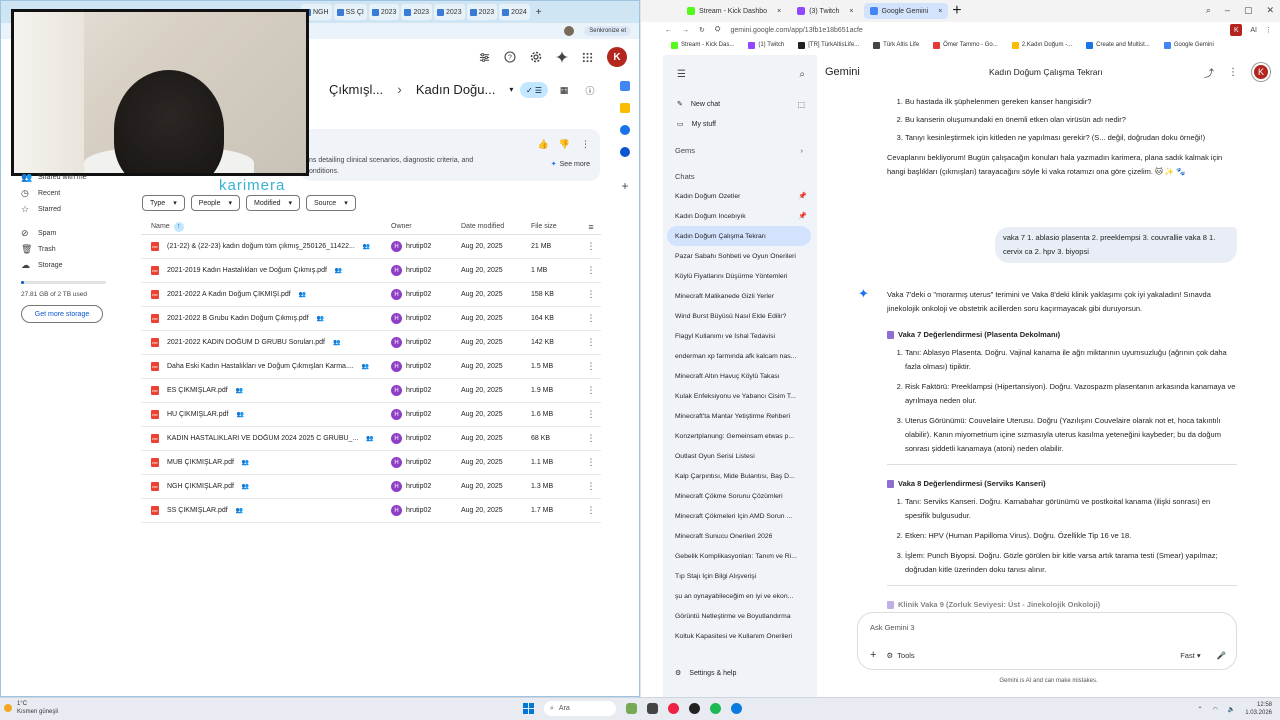 This screenshot has width=1280, height=720. I want to click on filter-settings-icon, so click(484, 57).